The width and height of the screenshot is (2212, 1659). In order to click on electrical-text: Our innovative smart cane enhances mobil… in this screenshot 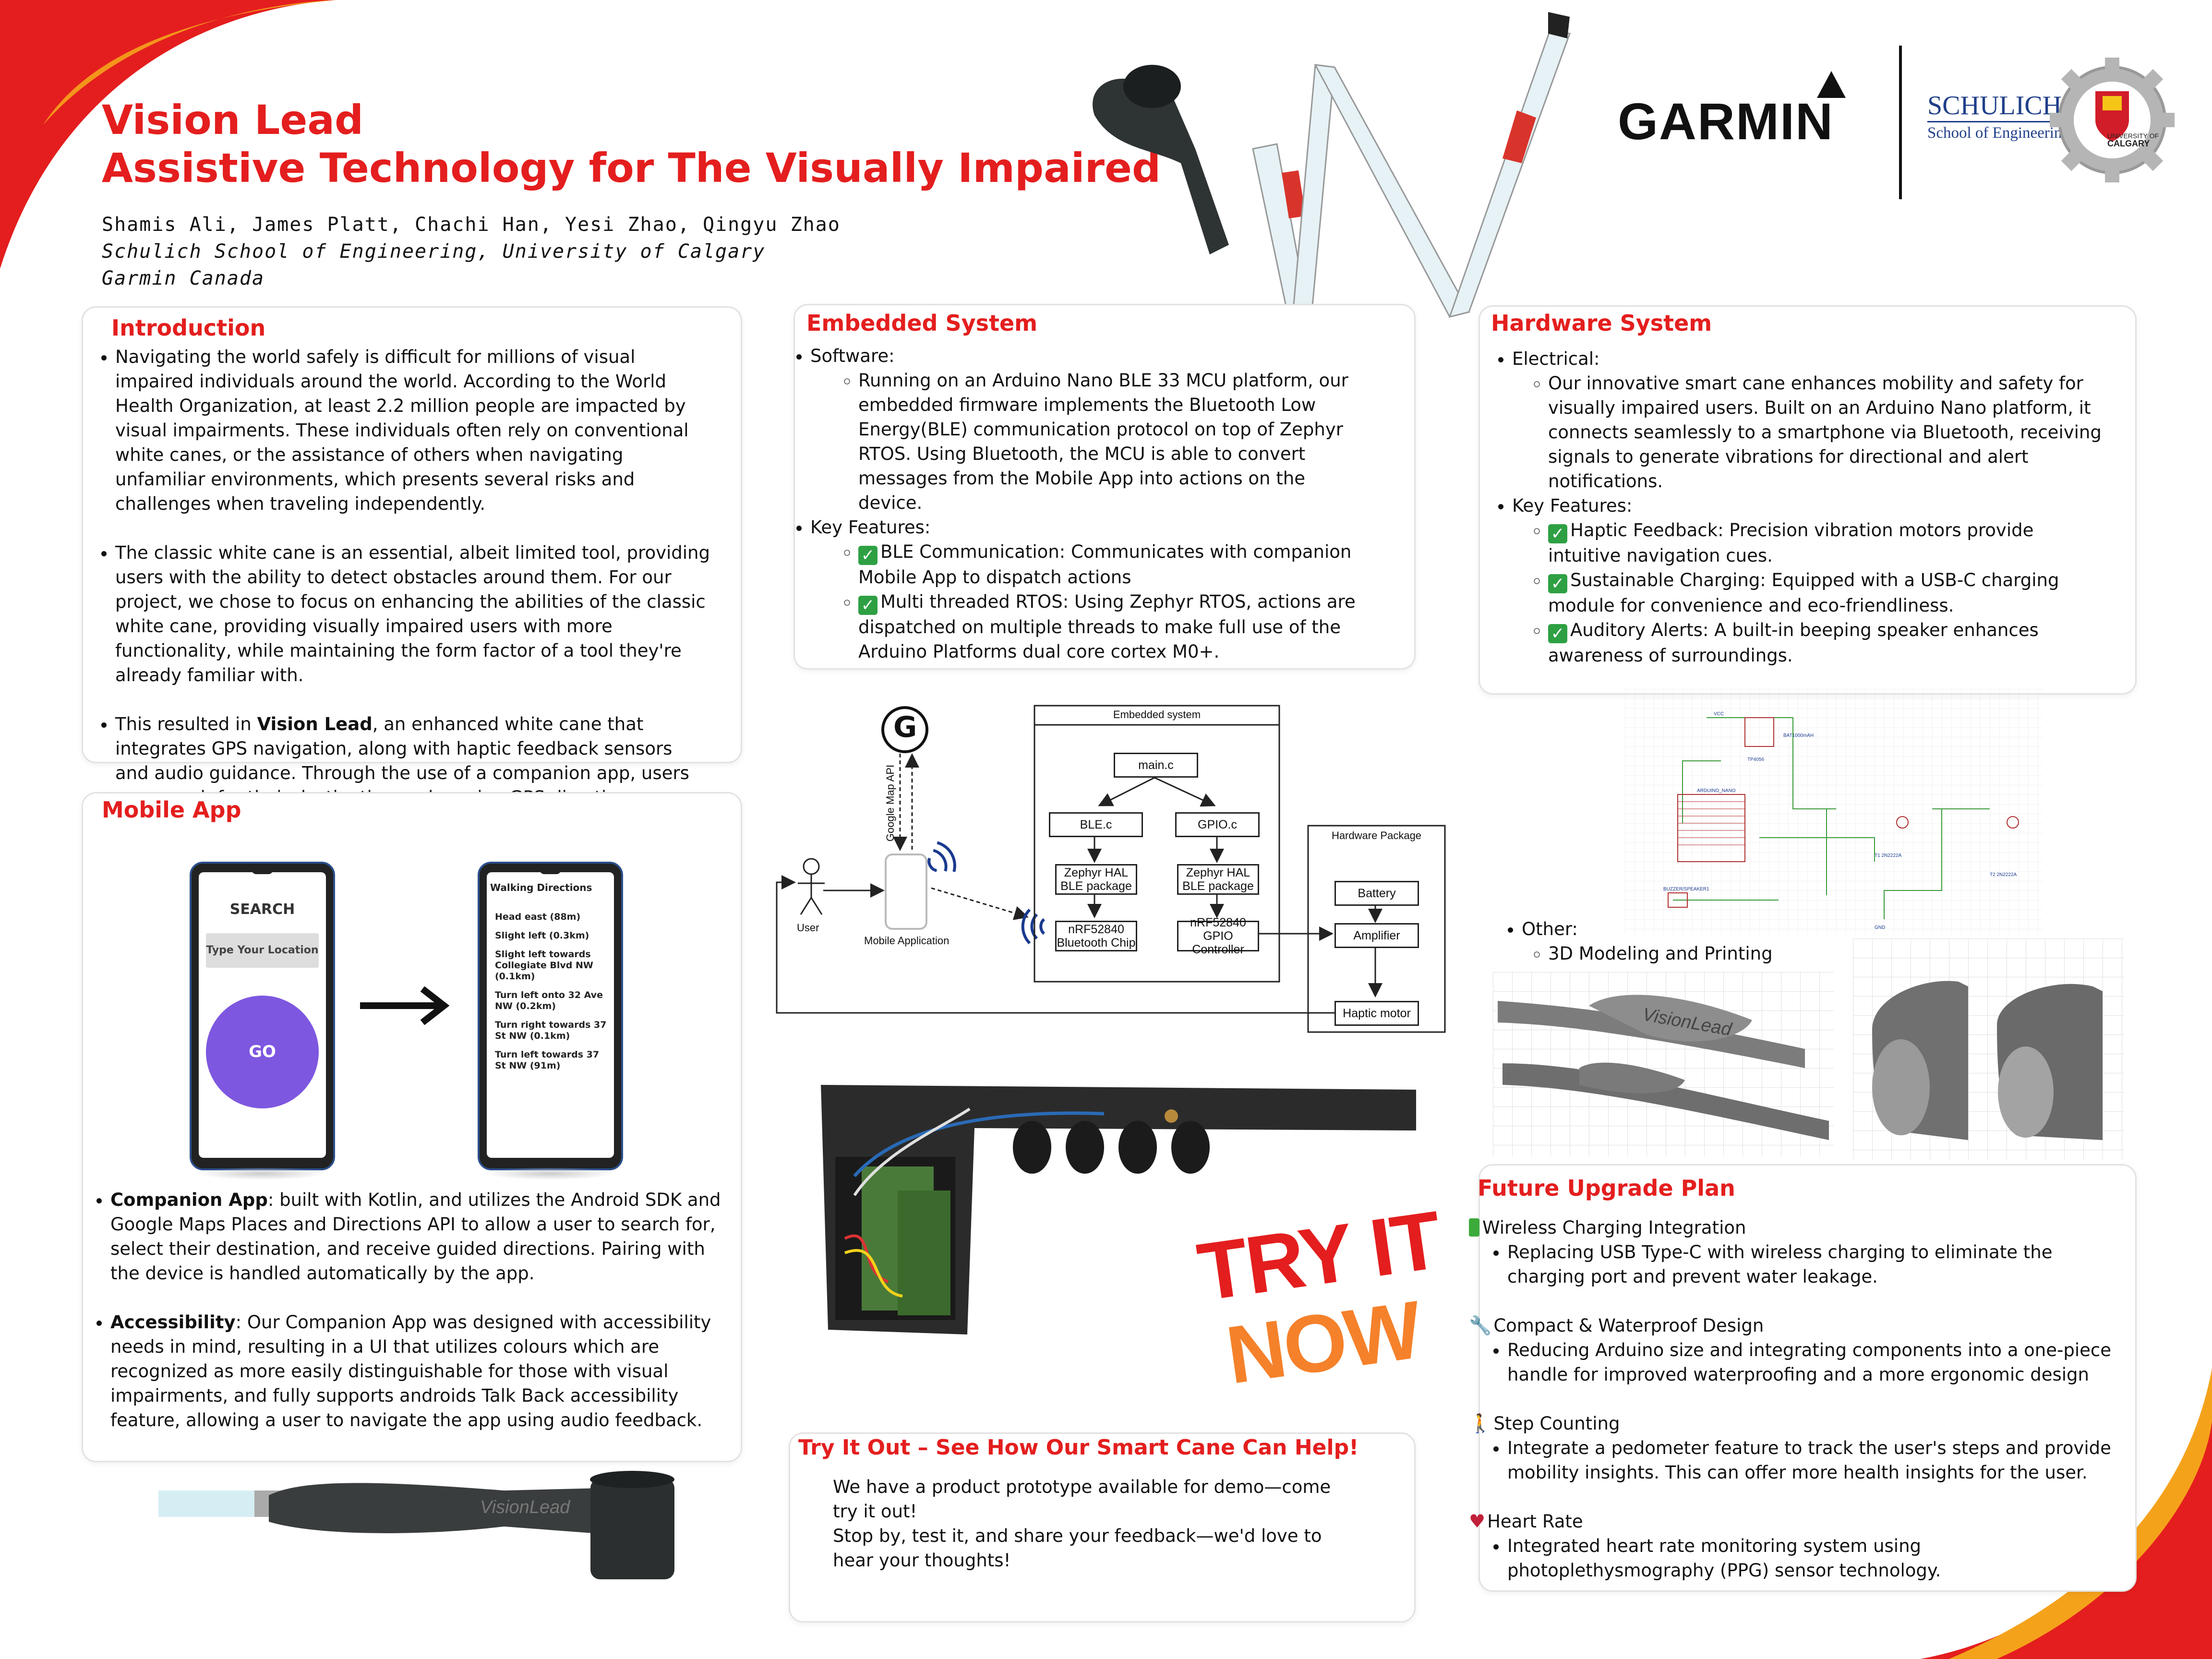, I will do `click(1828, 432)`.